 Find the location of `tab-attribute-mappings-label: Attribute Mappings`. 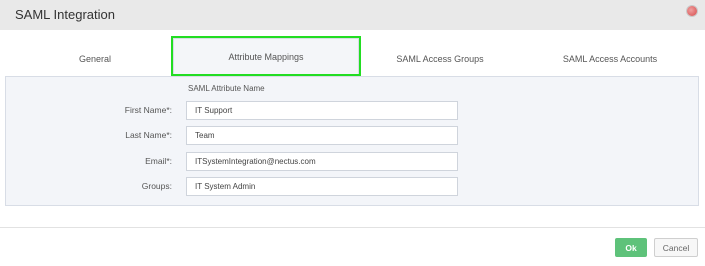

tab-attribute-mappings-label: Attribute Mappings is located at coordinates (266, 56).